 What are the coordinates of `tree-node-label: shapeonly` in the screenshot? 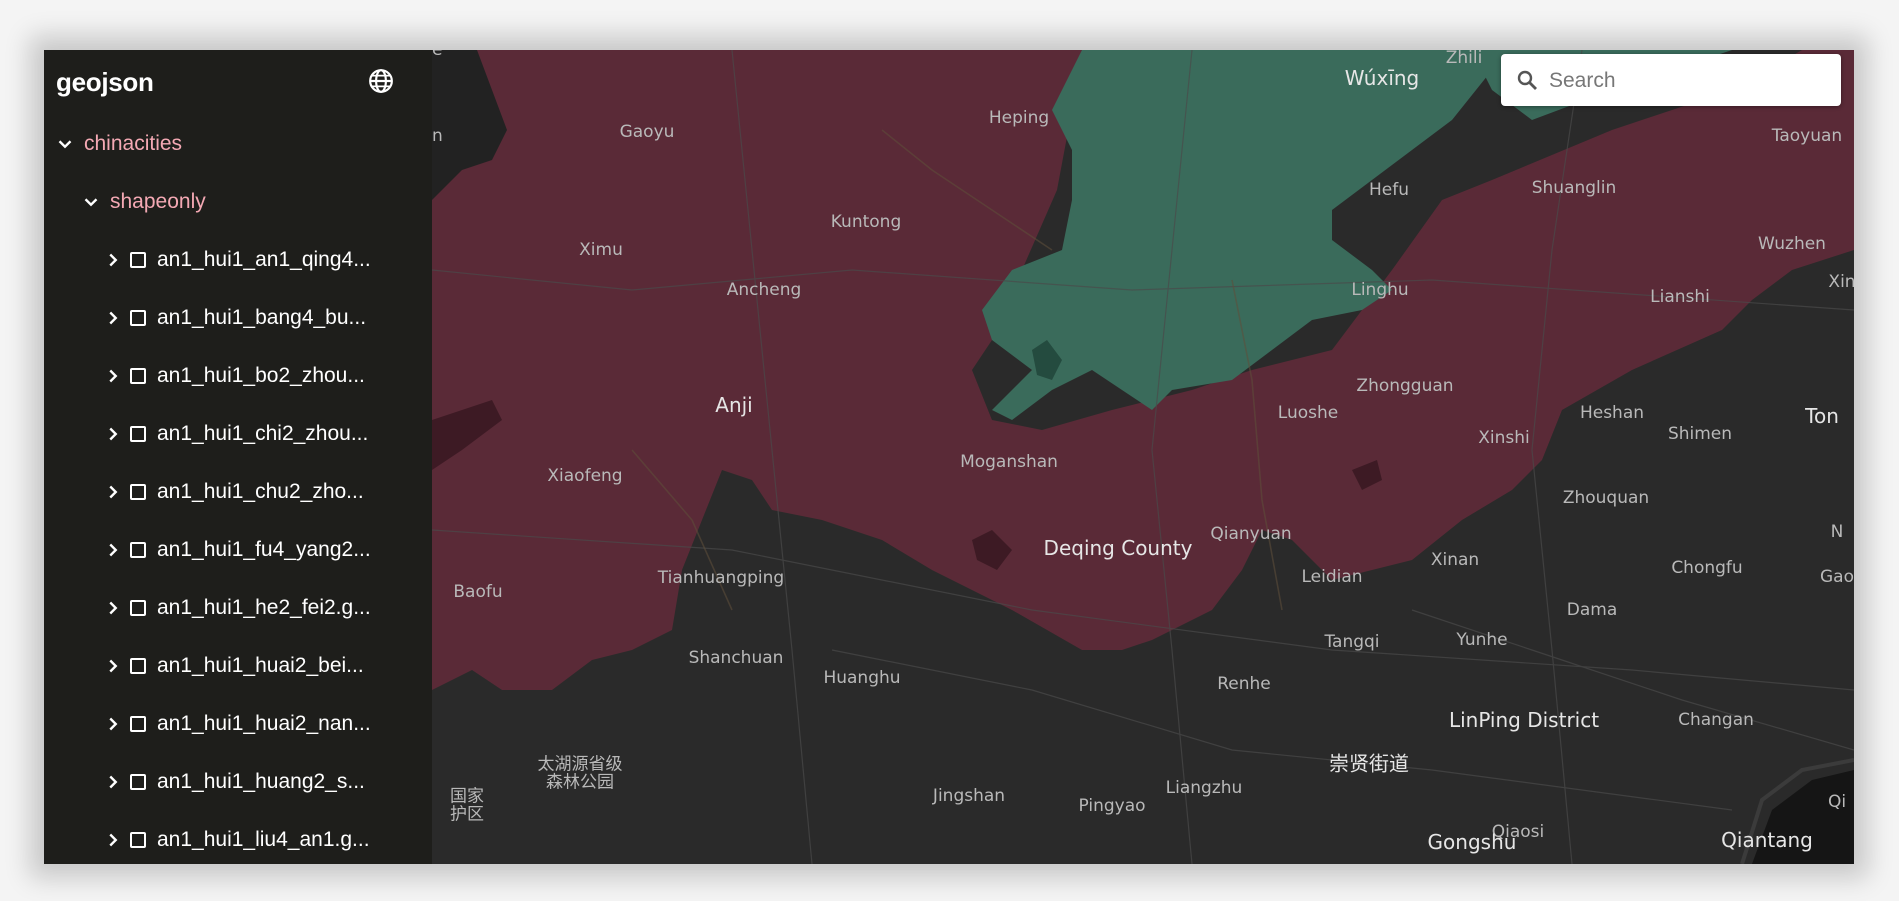 It's located at (158, 201).